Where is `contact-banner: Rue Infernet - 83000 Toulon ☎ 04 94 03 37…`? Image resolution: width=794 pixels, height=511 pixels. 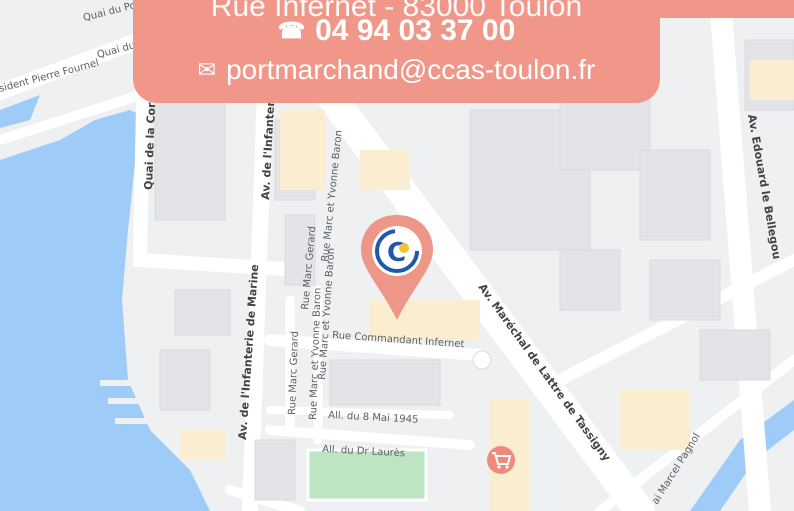
contact-banner: Rue Infernet - 83000 Toulon ☎ 04 94 03 37… is located at coordinates (396, 51).